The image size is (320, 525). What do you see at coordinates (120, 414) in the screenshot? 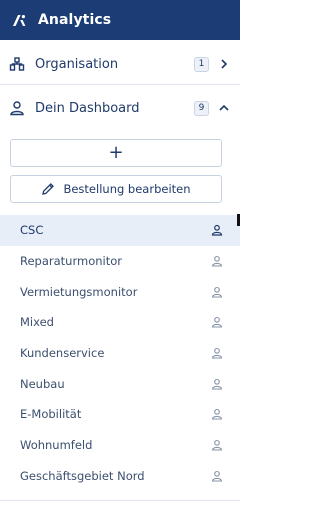
I see `list-item: E-Mobilität` at bounding box center [120, 414].